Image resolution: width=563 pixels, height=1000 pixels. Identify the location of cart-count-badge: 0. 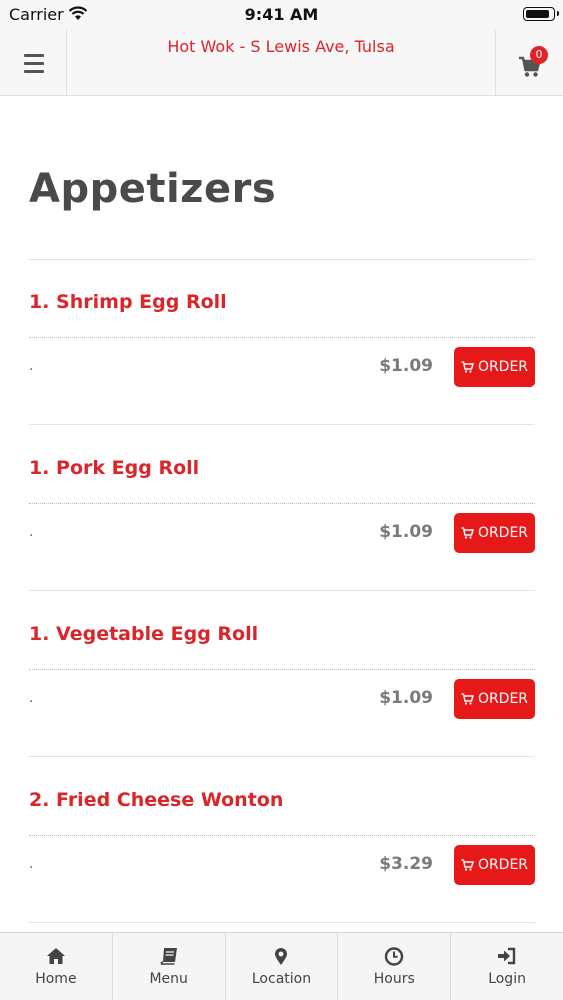
(539, 55).